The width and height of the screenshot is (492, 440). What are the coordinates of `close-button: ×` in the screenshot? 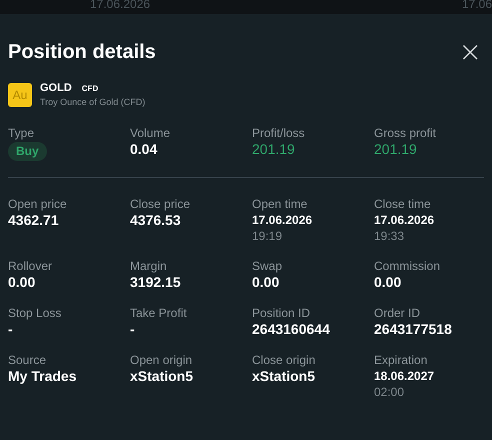 It's located at (470, 52).